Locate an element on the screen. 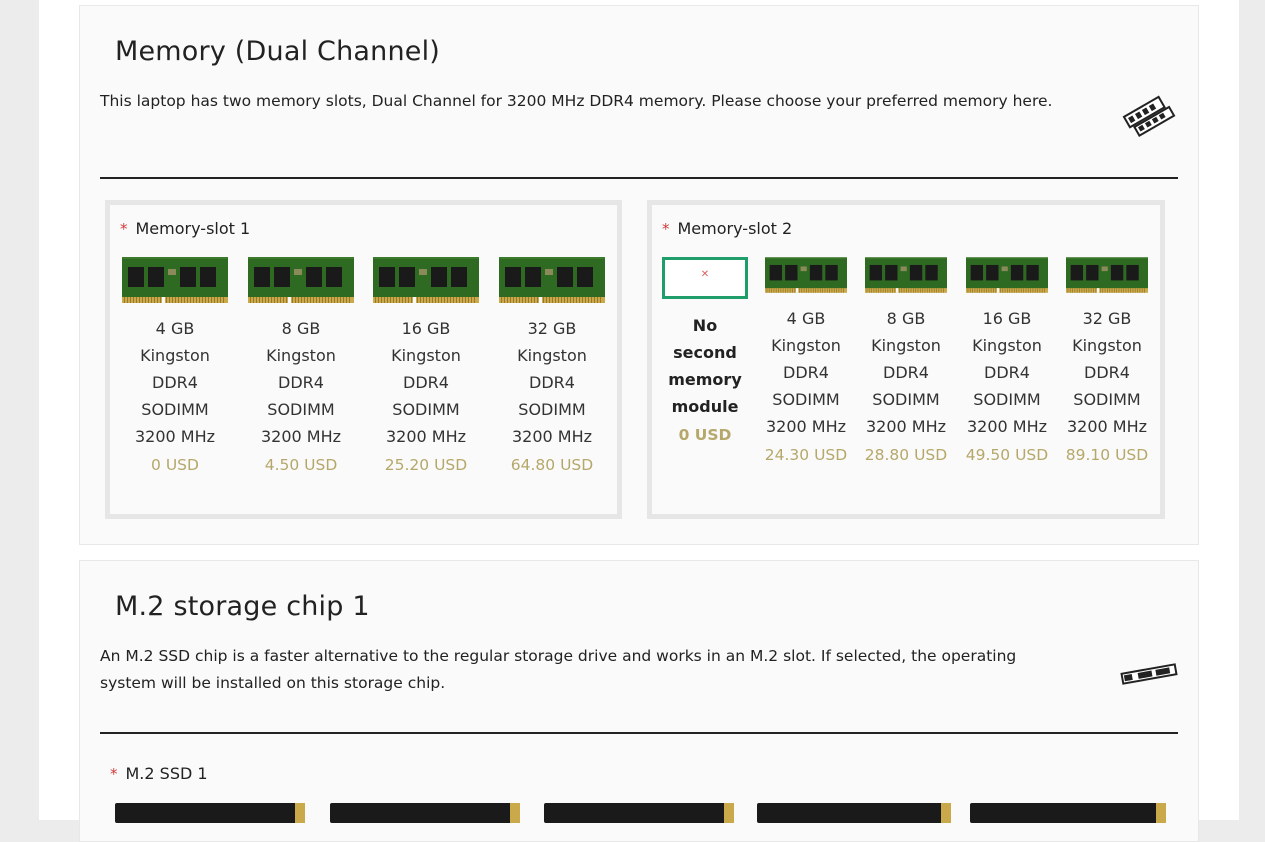 Image resolution: width=1265 pixels, height=842 pixels. storage-divider is located at coordinates (639, 733).